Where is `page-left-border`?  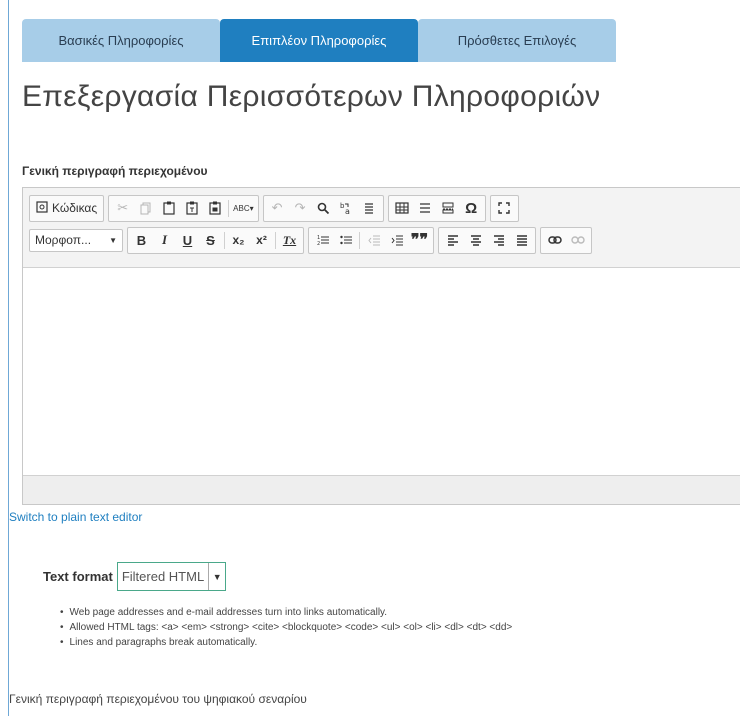 page-left-border is located at coordinates (8, 358).